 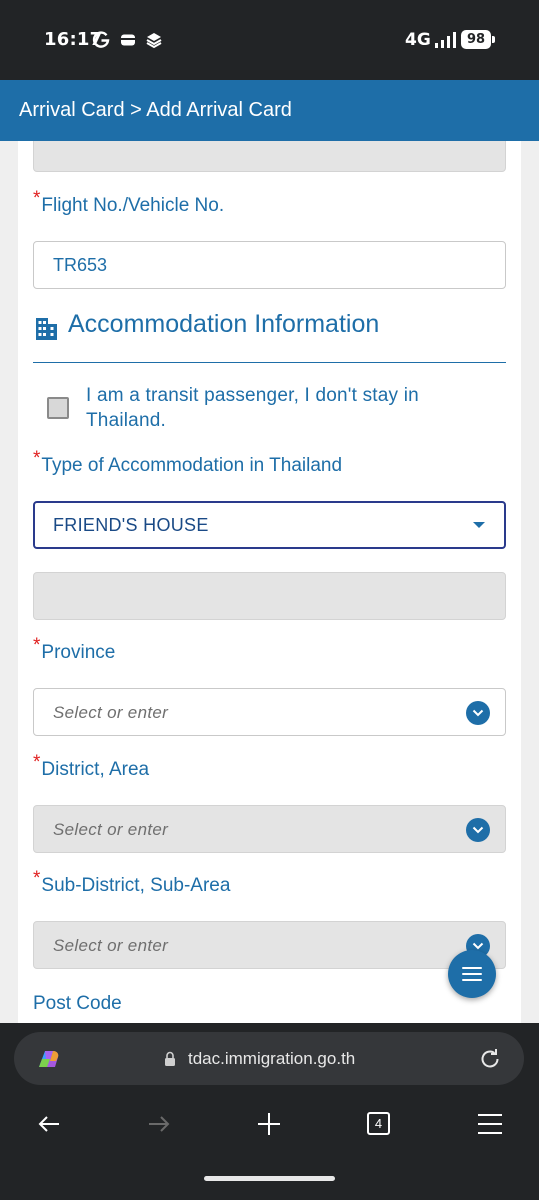 I want to click on section-divider, so click(x=269, y=362).